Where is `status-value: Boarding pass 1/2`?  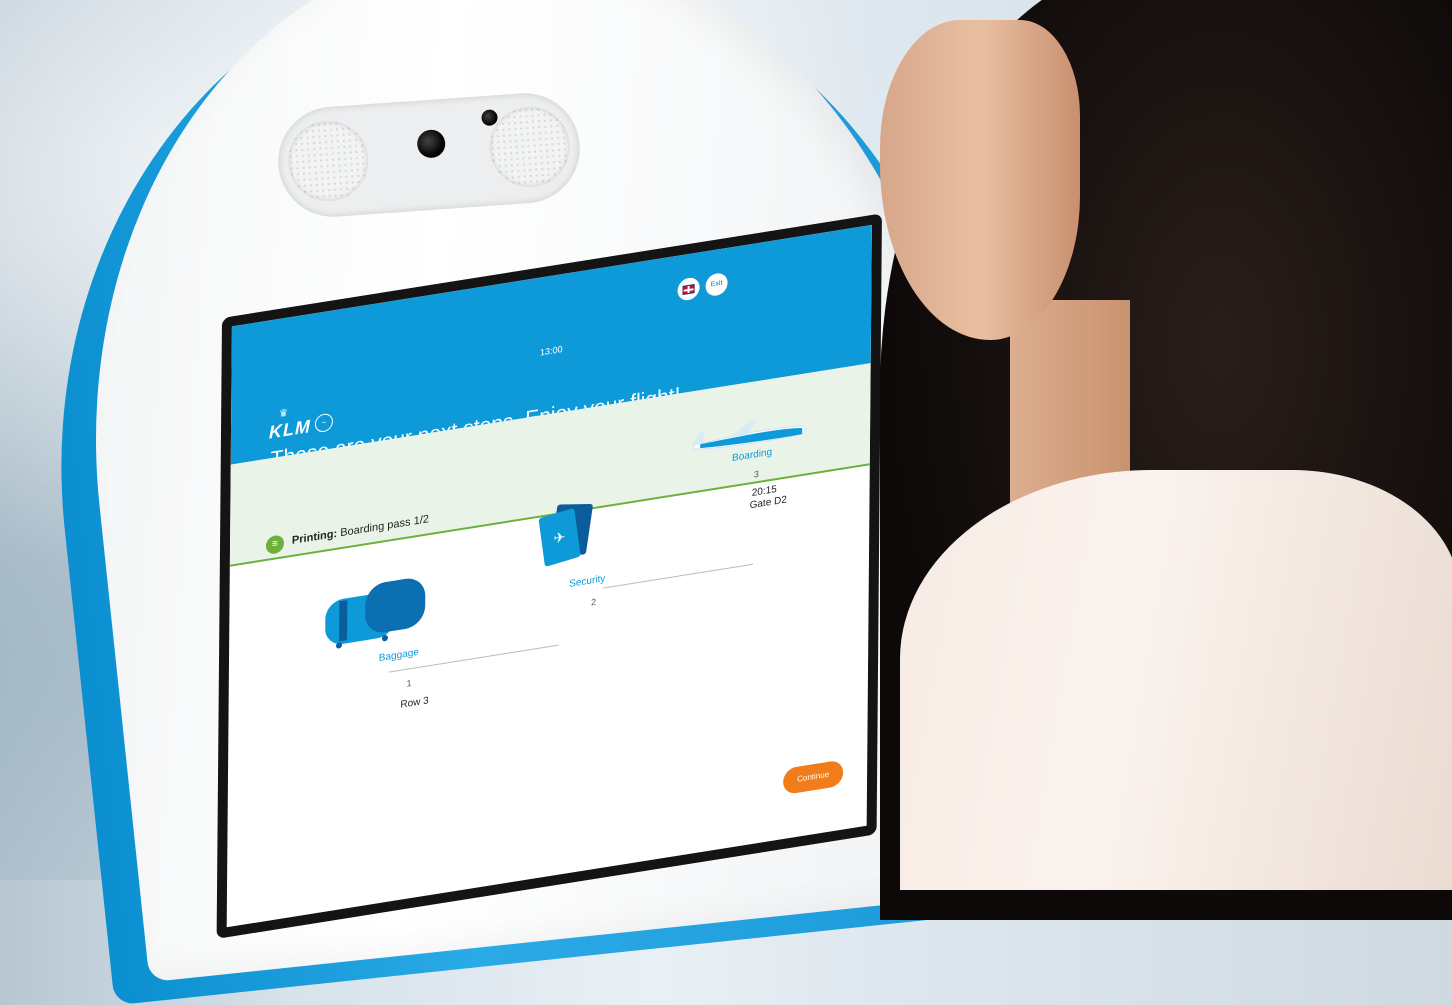 status-value: Boarding pass 1/2 is located at coordinates (384, 526).